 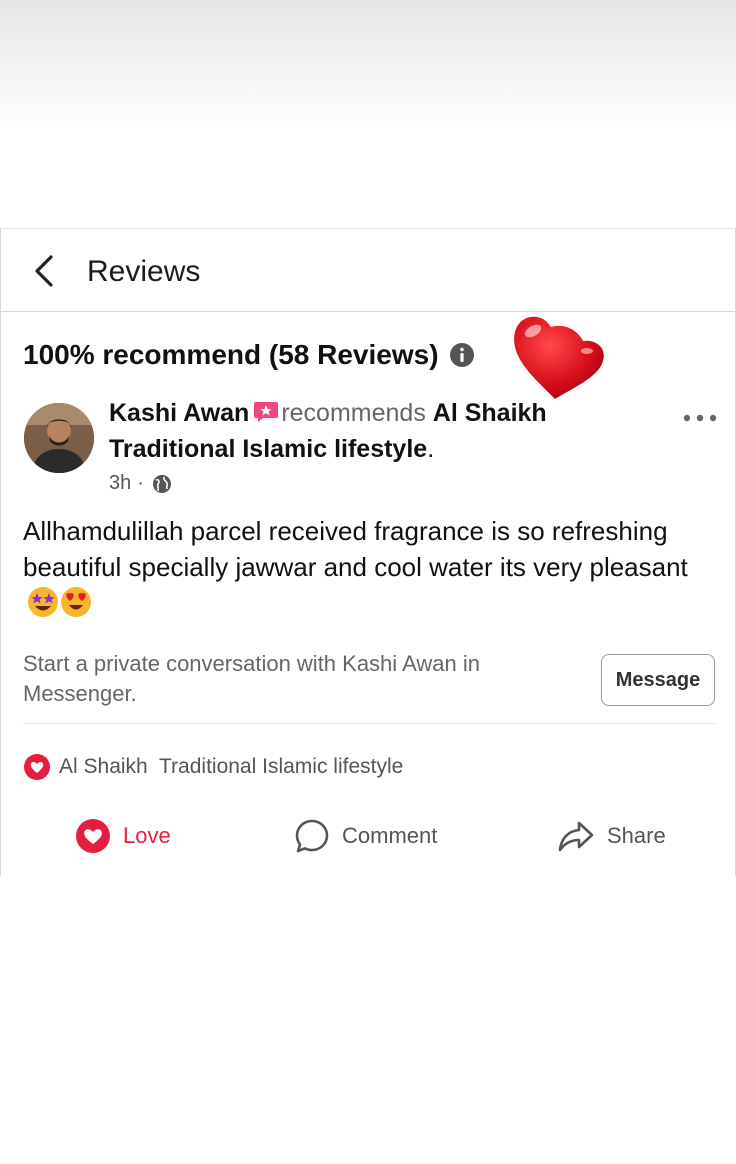 I want to click on reactions-row: Al Shaikh Traditional Islamic lifestyle, so click(x=213, y=767).